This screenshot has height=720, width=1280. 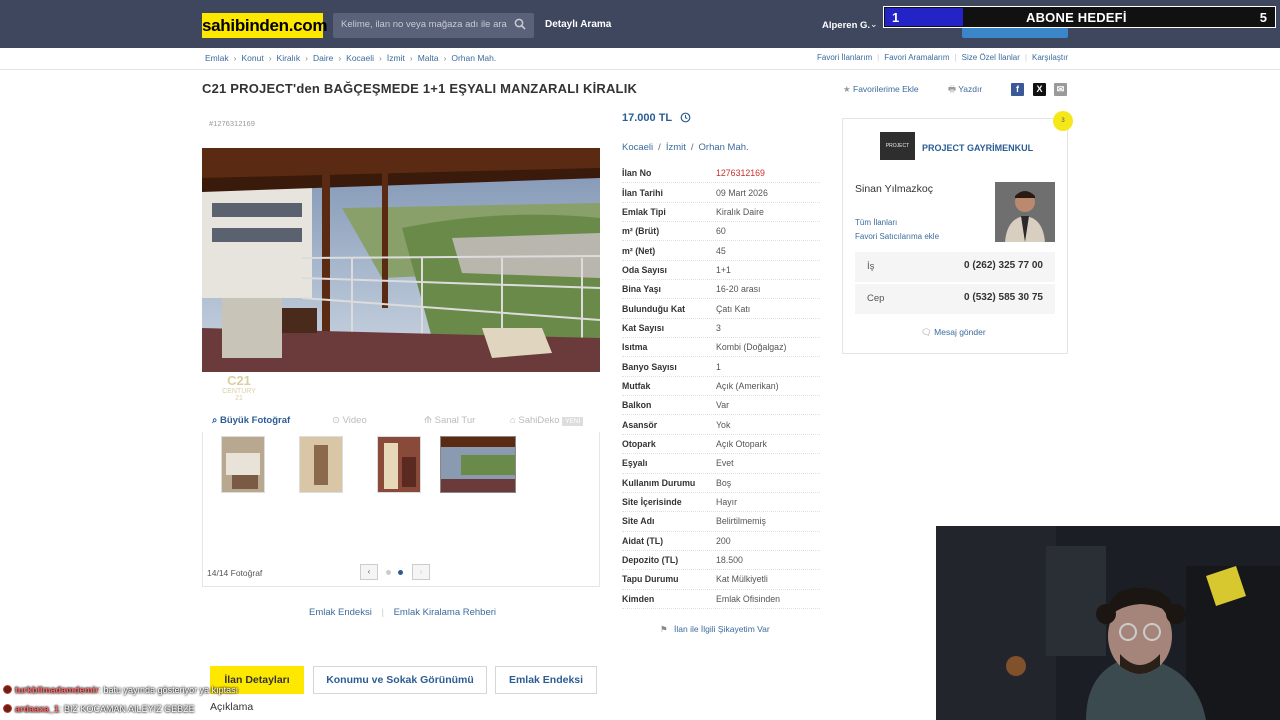 I want to click on top-link: Favori İlanlarım, so click(x=844, y=57).